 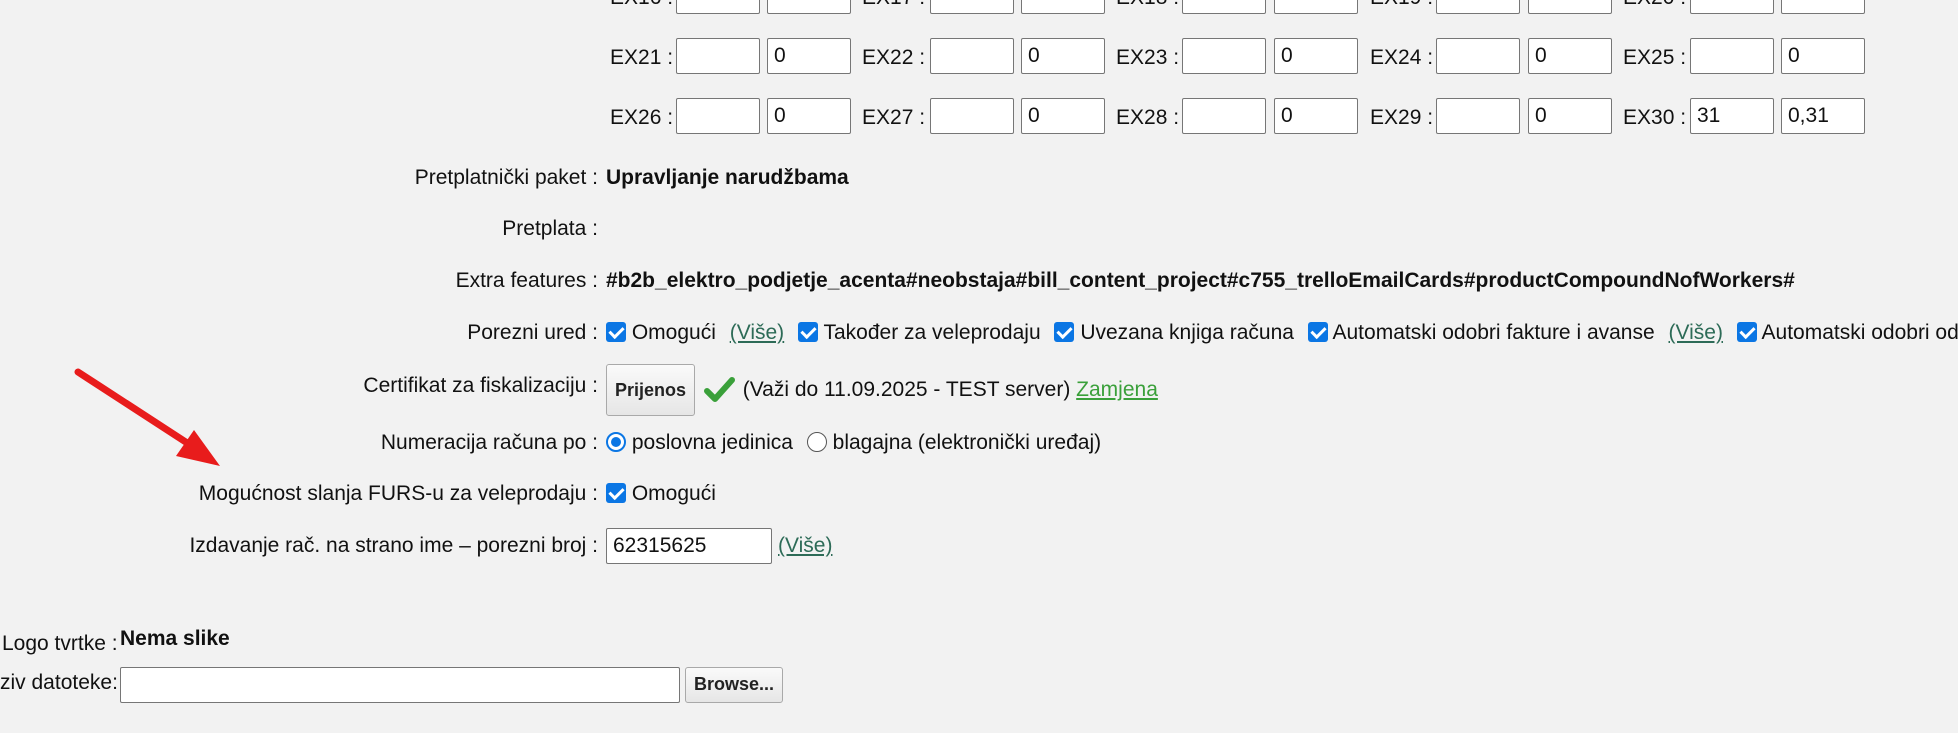 What do you see at coordinates (1478, 56) in the screenshot?
I see `ex24-code-input` at bounding box center [1478, 56].